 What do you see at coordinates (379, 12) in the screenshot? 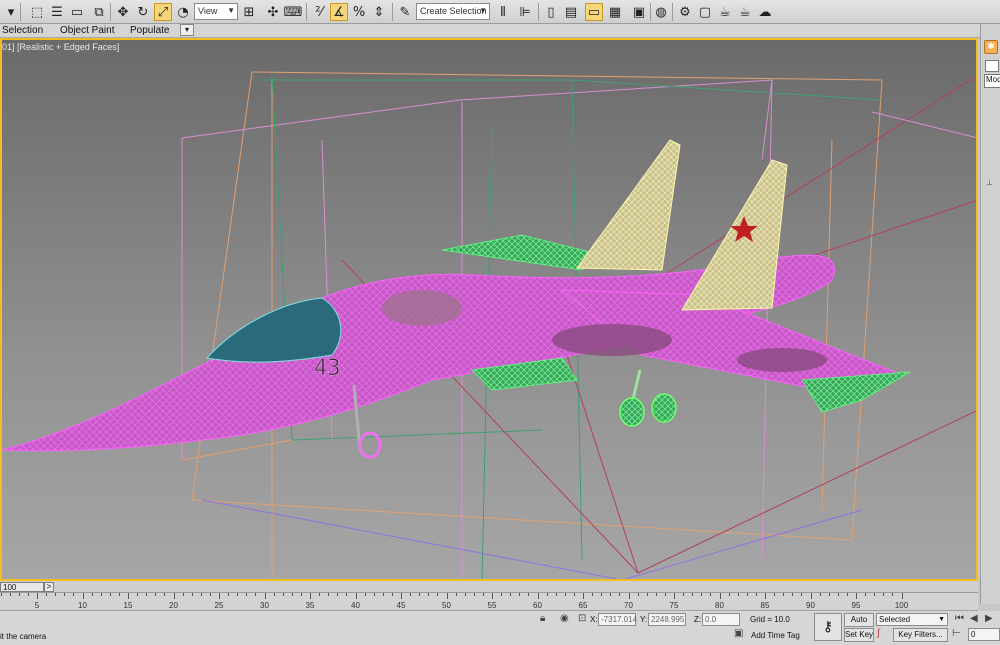
I see `spinner-snap-icon: ⇕` at bounding box center [379, 12].